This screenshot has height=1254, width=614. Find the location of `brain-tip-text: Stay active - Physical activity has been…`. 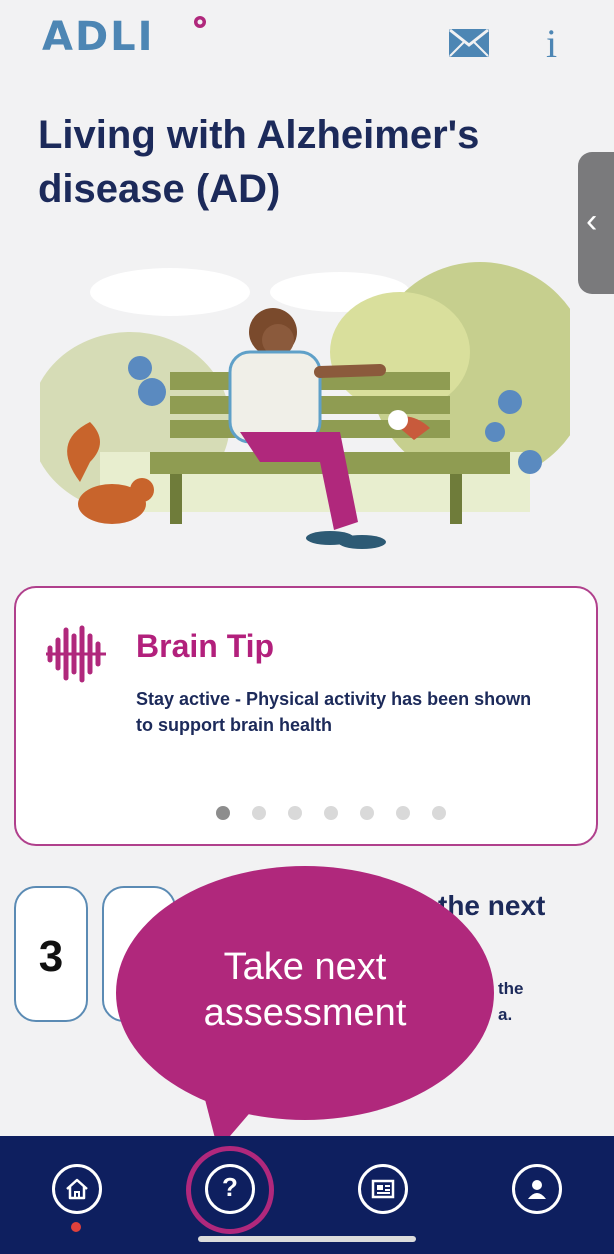

brain-tip-text: Stay active - Physical activity has been… is located at coordinates (334, 712).